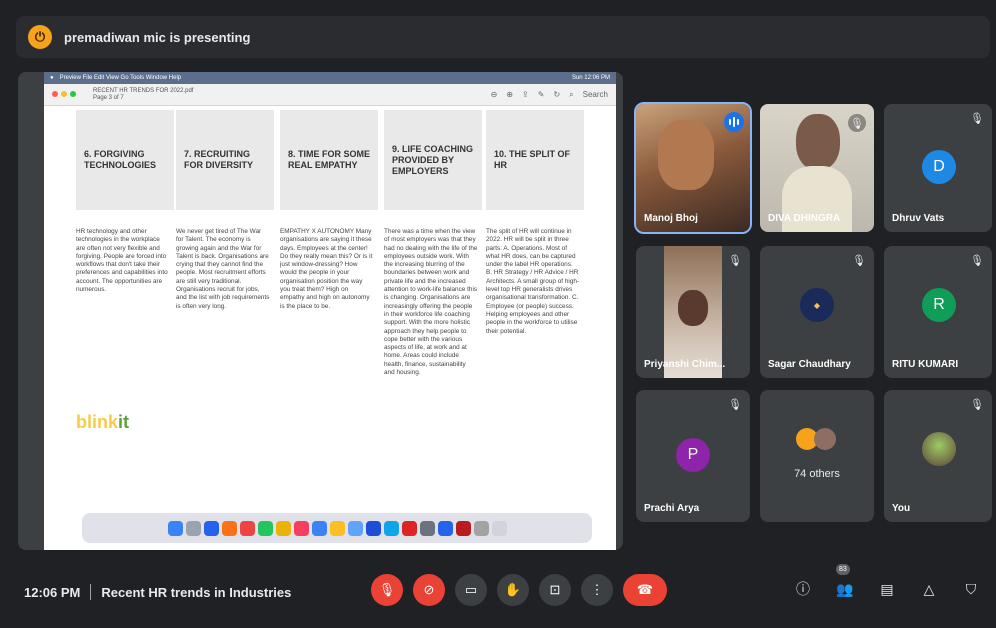  I want to click on participant-tile: 🎙 DIVA DHINGRA, so click(817, 168).